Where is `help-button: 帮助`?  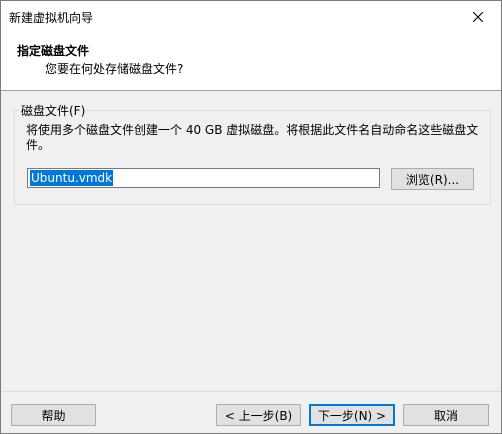
help-button: 帮助 is located at coordinates (53, 415).